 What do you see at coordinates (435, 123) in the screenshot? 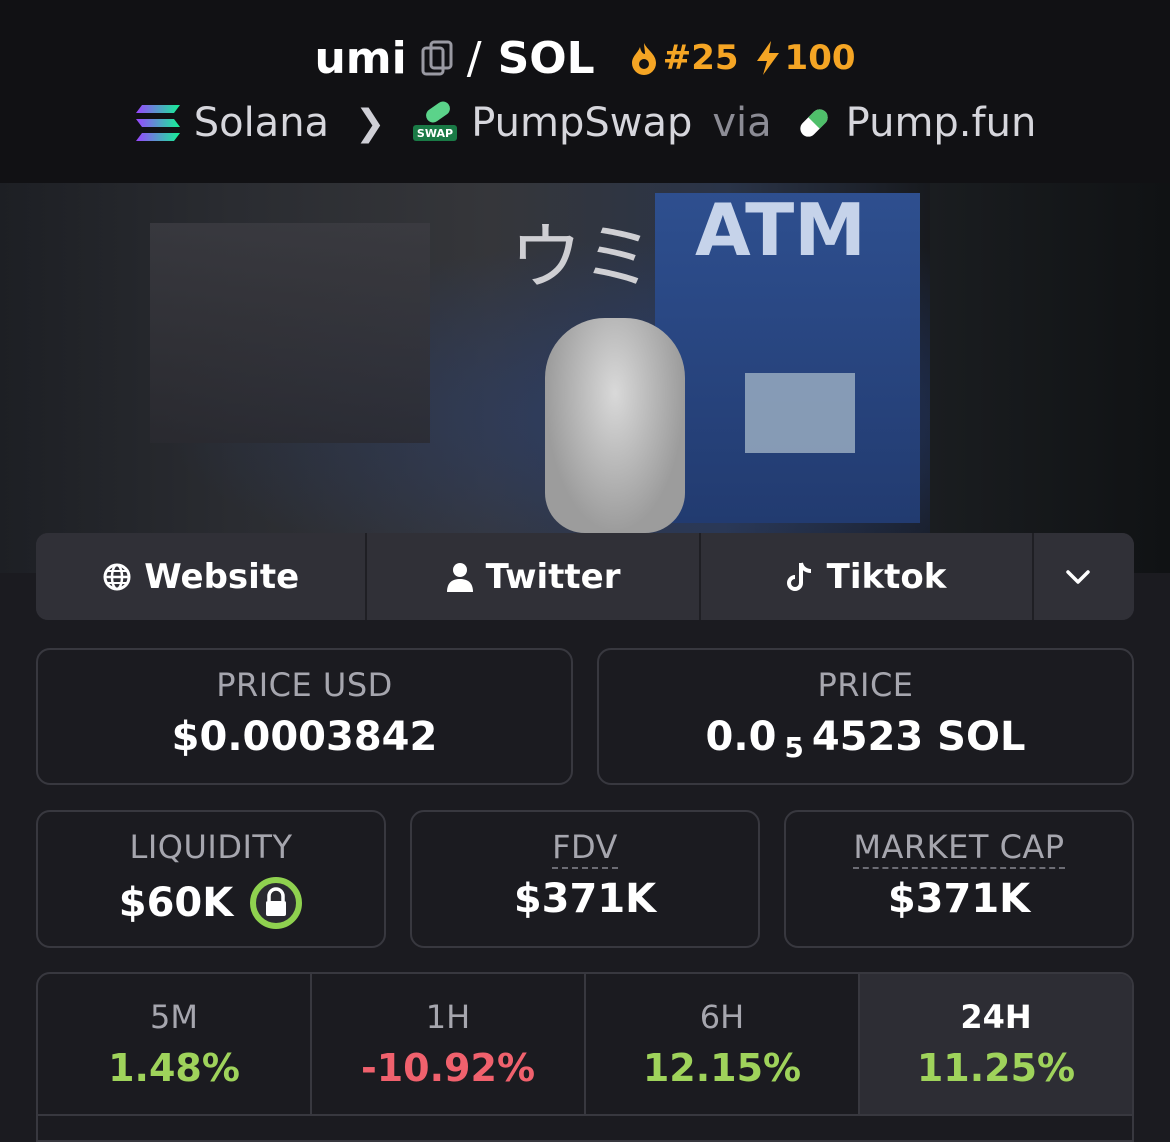
I see `pumpswap-logo-icon: SWAP` at bounding box center [435, 123].